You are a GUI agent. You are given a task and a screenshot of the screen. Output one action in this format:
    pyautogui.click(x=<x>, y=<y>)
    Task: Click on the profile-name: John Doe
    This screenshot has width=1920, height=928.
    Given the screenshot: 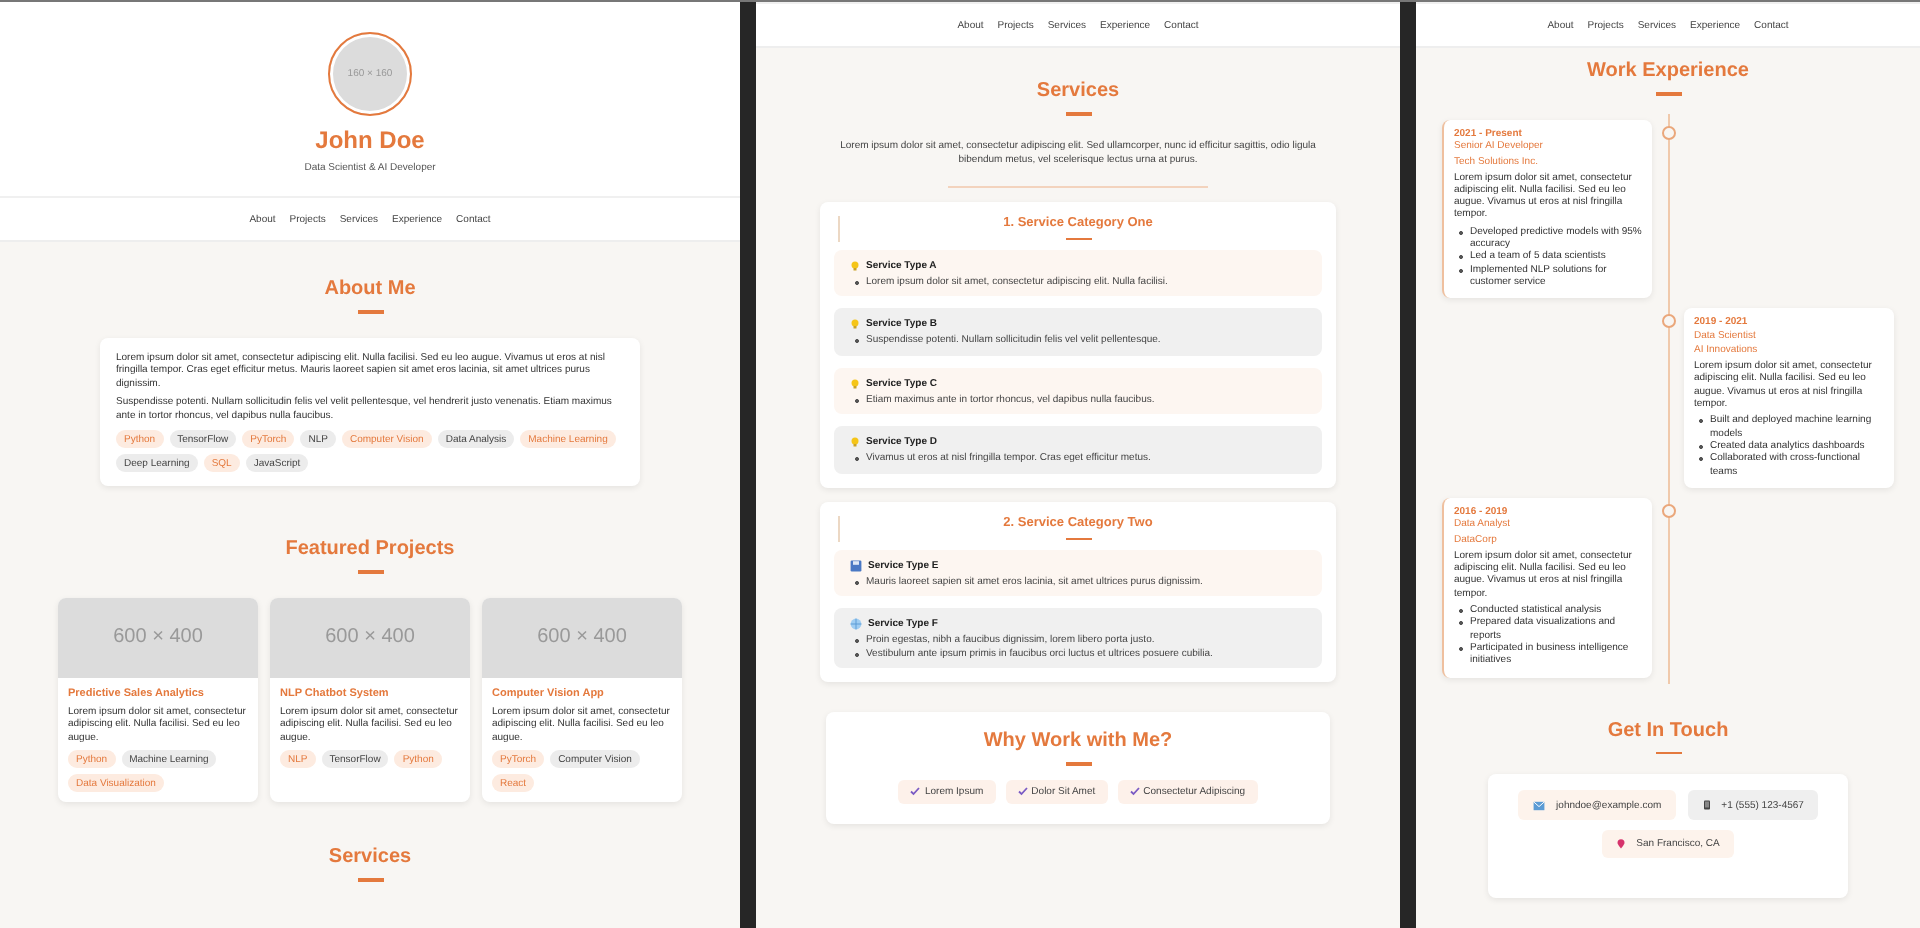 What is the action you would take?
    pyautogui.click(x=370, y=140)
    